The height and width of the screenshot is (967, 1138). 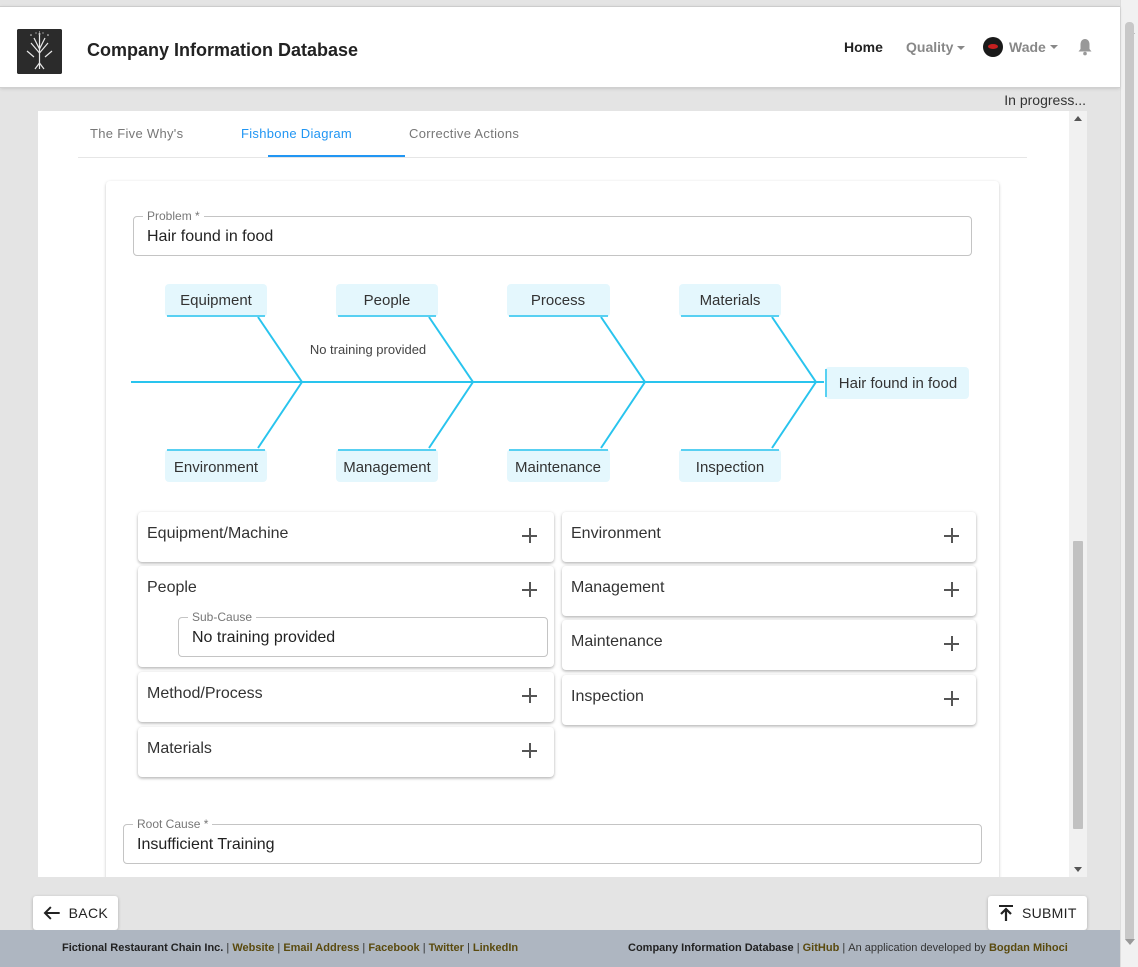 I want to click on bone-people, so click(x=451, y=349).